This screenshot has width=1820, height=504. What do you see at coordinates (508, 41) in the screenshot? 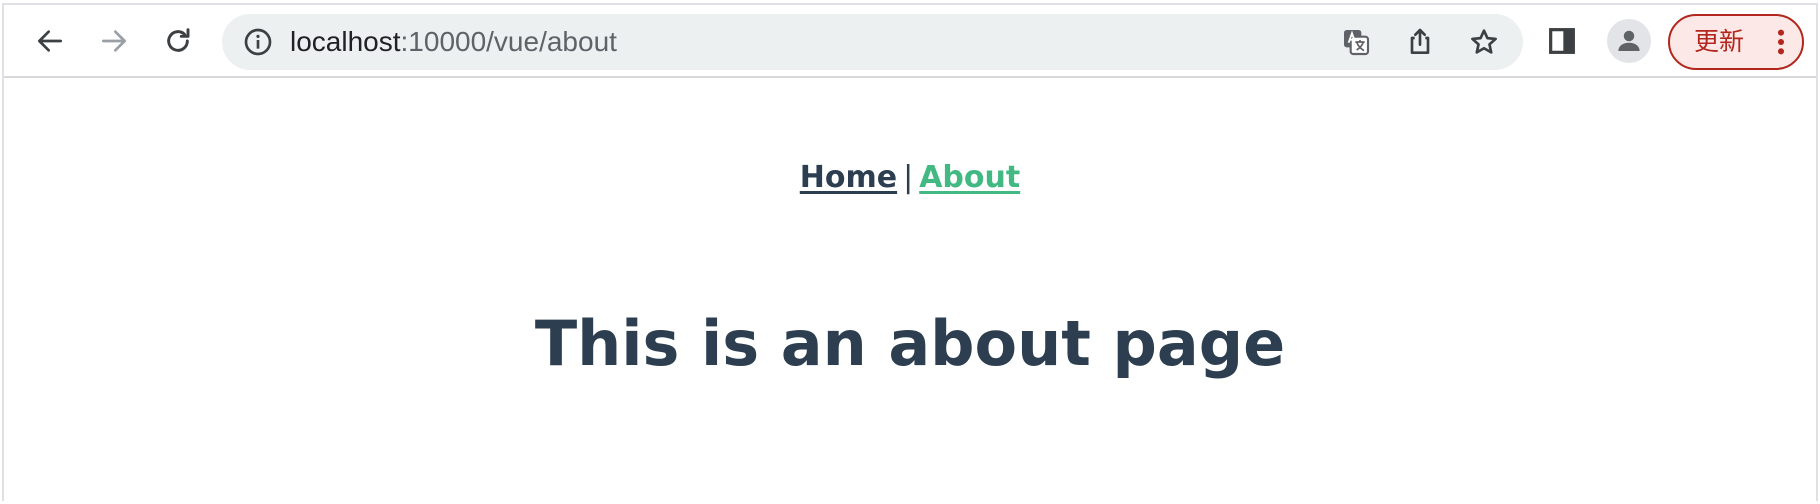
I see `url-path: :10000/vue/about` at bounding box center [508, 41].